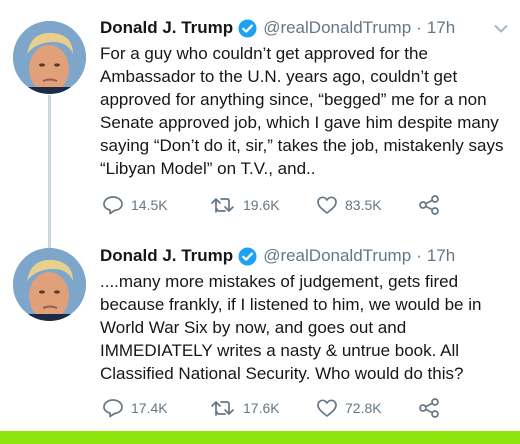 This screenshot has width=520, height=444. I want to click on retweet-button: 17.6K, so click(263, 408).